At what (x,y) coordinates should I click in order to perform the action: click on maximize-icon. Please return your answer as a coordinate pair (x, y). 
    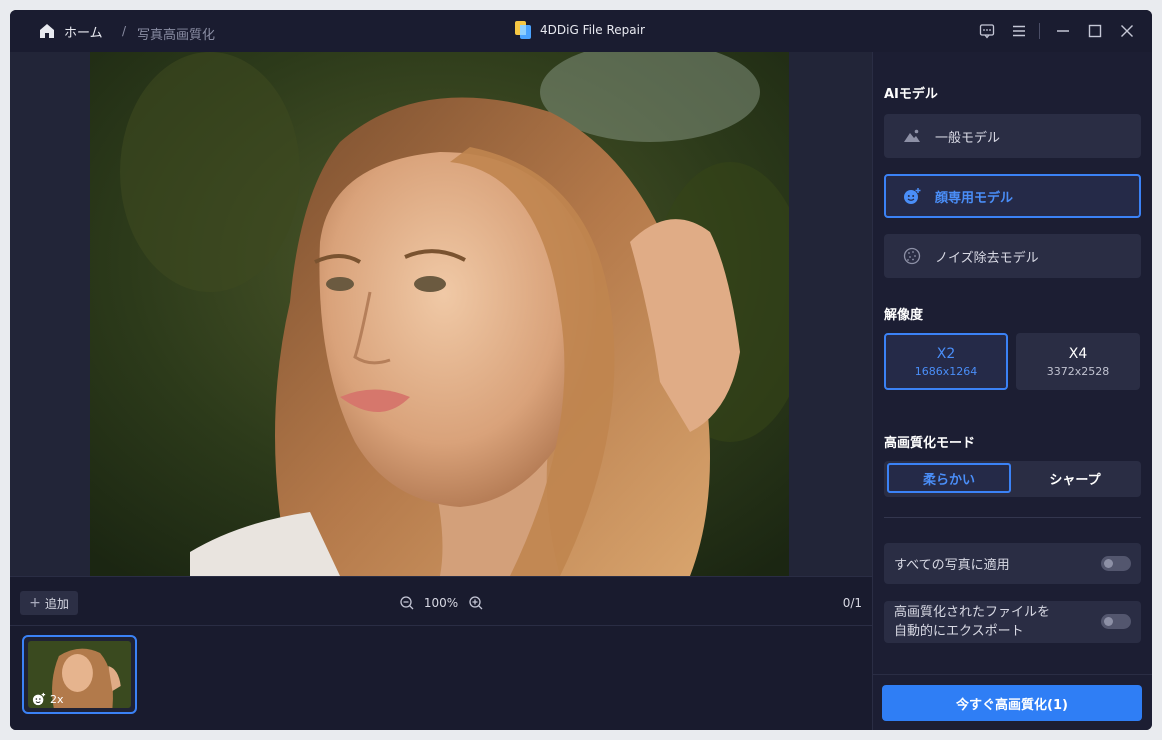
    Looking at the image, I should click on (1095, 31).